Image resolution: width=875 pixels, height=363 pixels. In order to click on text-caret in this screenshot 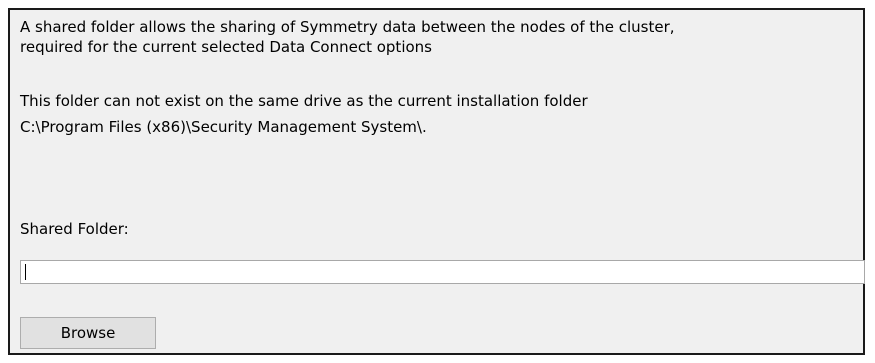, I will do `click(25, 272)`.